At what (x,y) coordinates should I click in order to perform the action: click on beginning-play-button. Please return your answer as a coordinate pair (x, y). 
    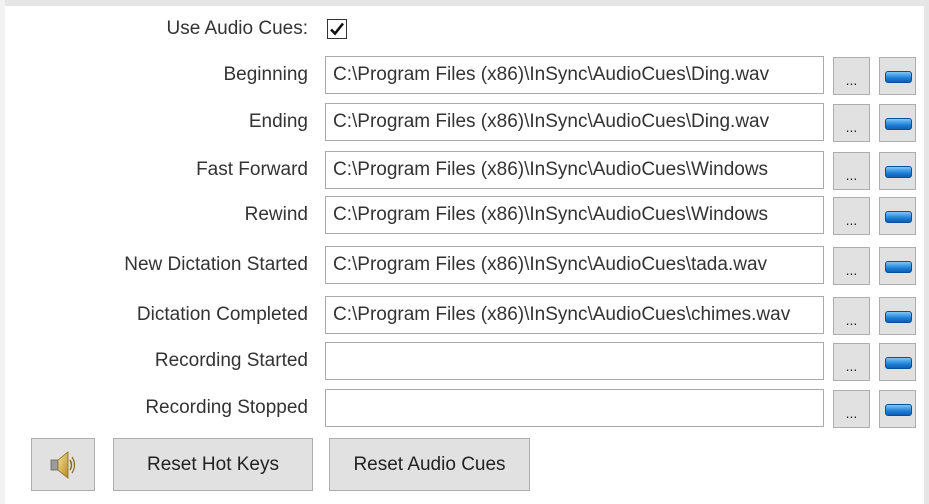
    Looking at the image, I should click on (897, 76).